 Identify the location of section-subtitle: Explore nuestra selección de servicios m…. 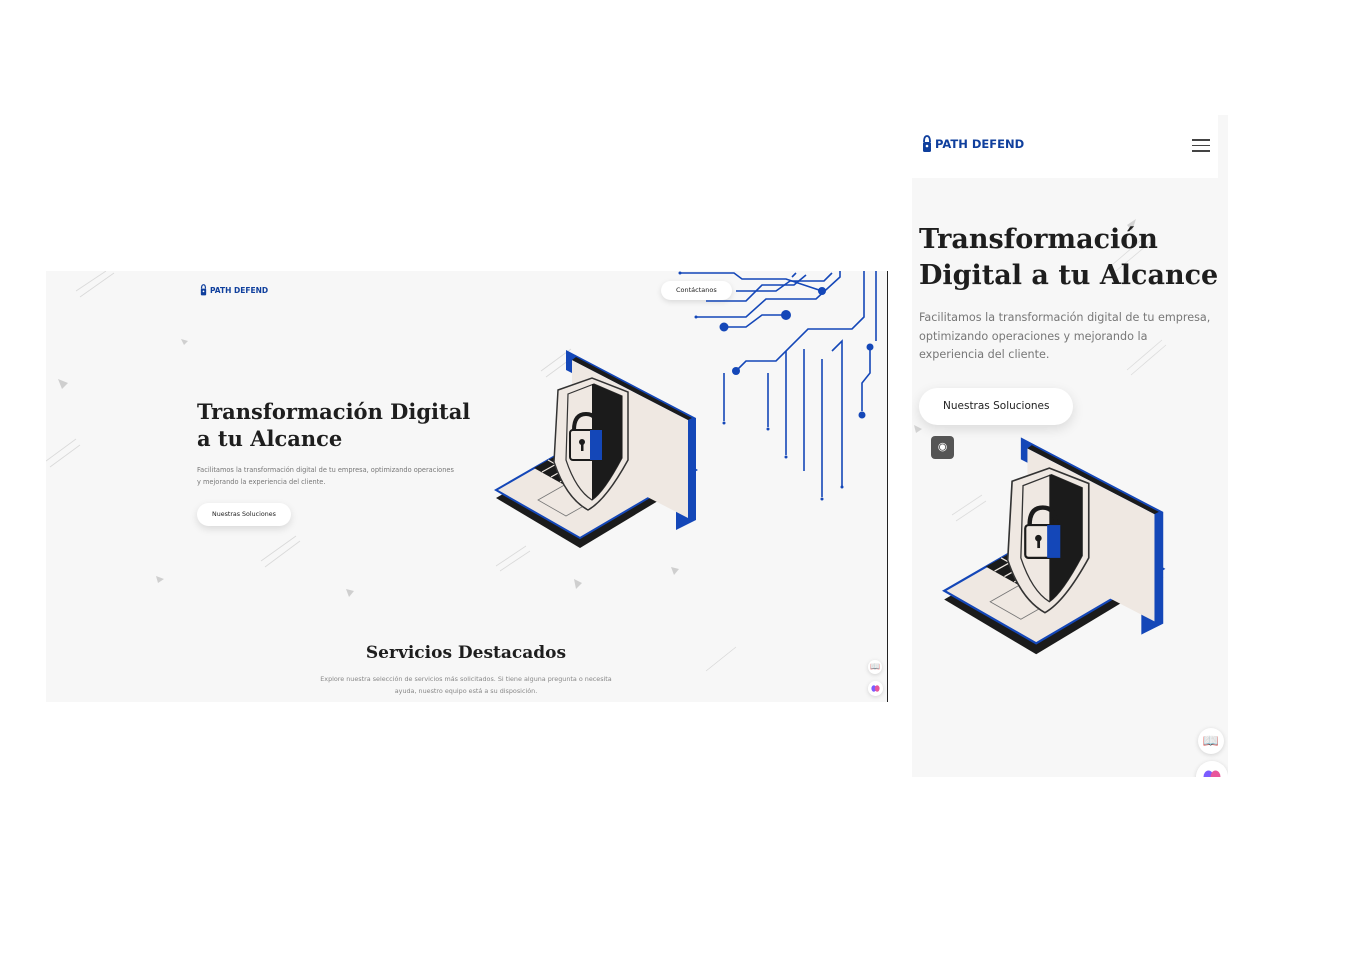
(466, 685).